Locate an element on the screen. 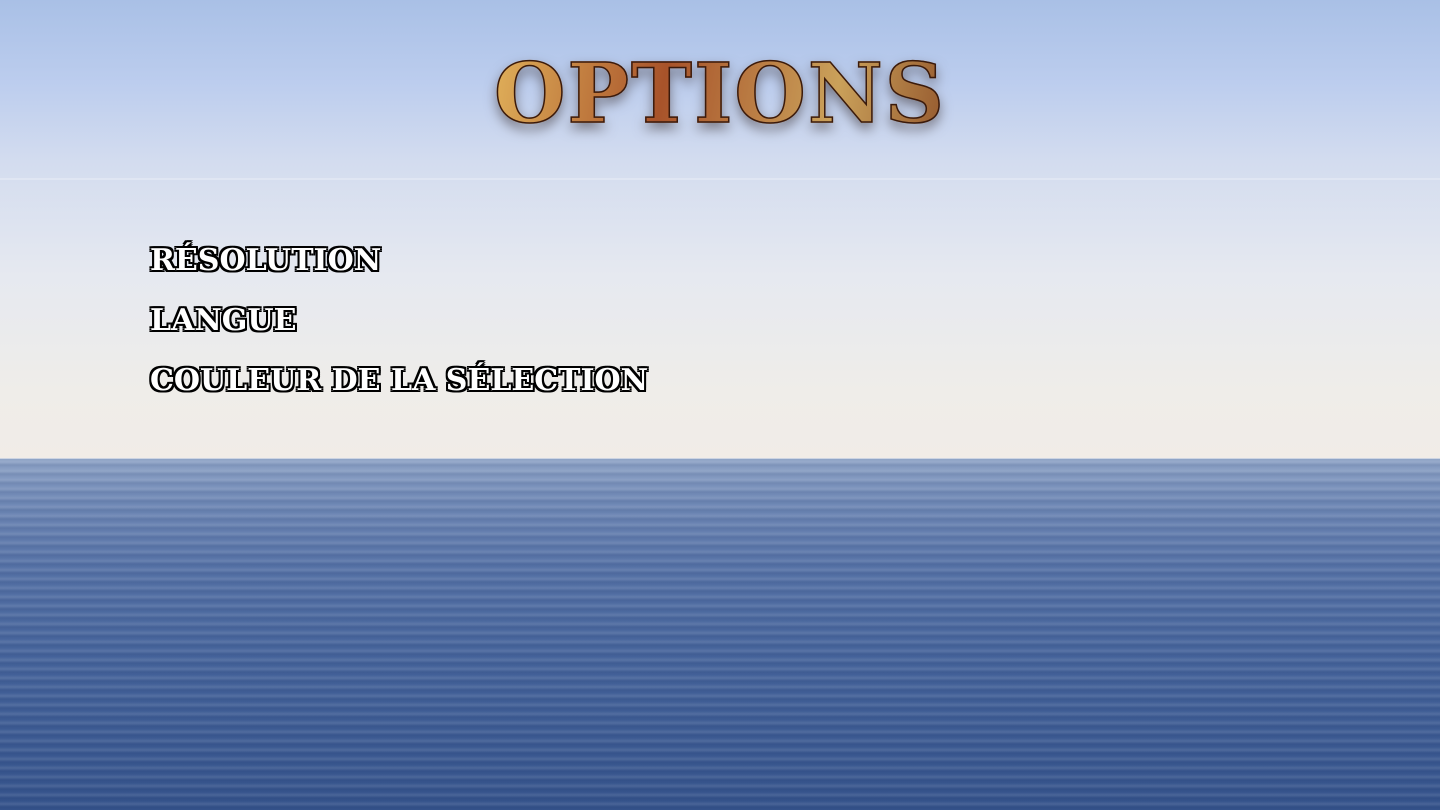 The height and width of the screenshot is (810, 1440). sky-band is located at coordinates (720, 179).